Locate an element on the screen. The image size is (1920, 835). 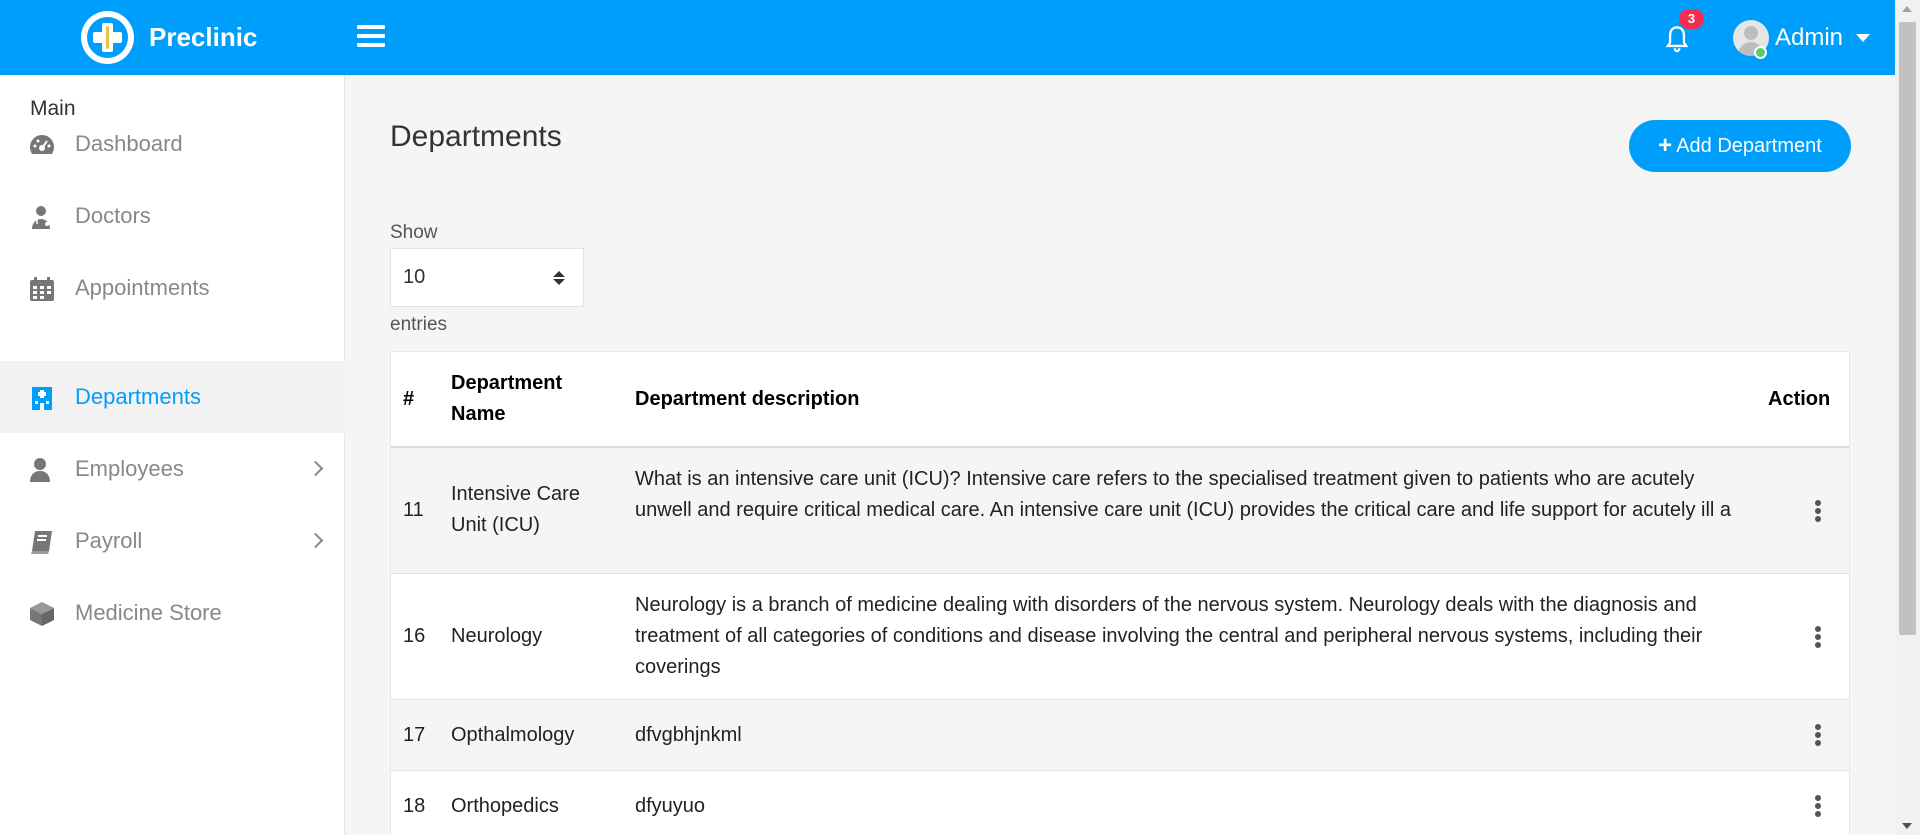
user-name: Admin is located at coordinates (1809, 37).